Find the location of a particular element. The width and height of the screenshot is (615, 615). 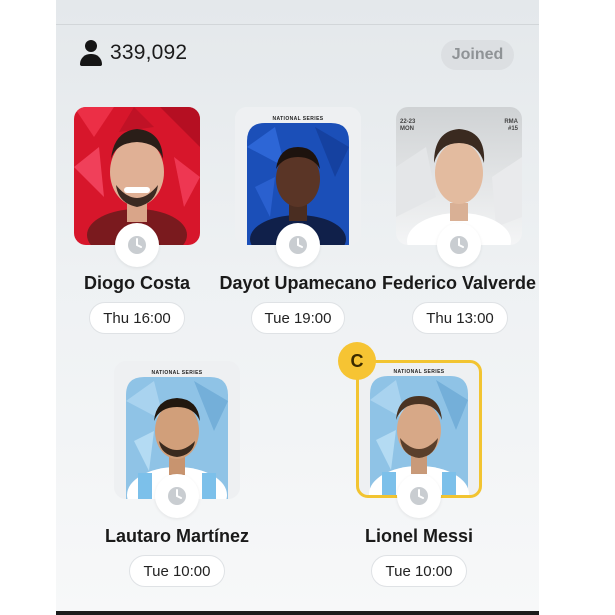

bottom-edge is located at coordinates (297, 613).